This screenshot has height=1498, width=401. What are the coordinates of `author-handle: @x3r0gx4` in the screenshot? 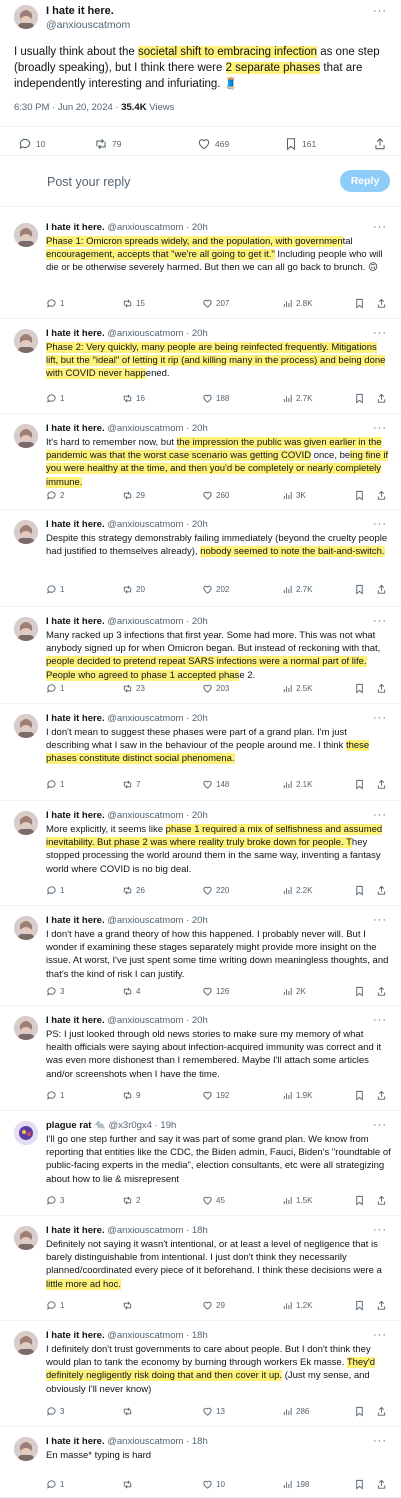 It's located at (130, 1125).